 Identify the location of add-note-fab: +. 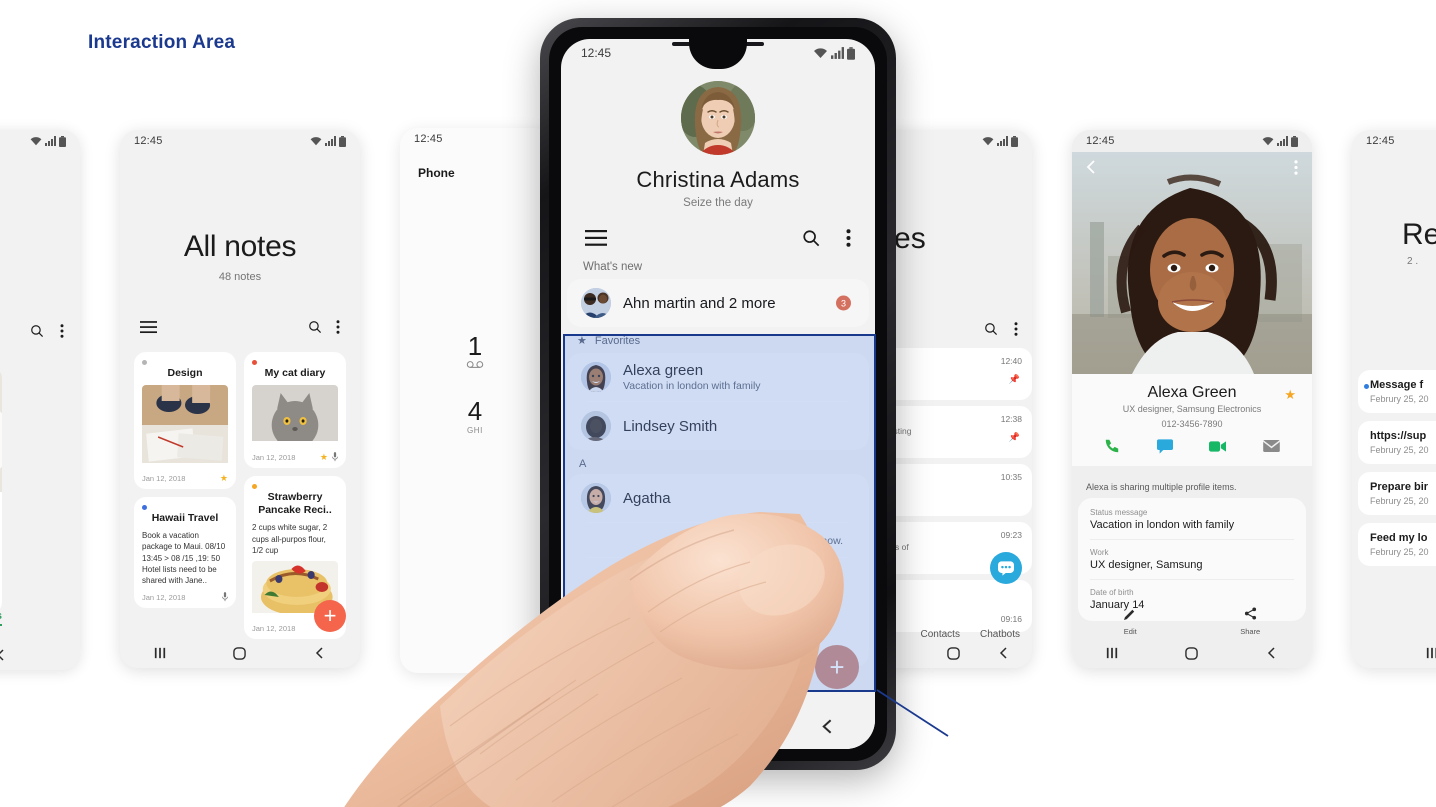
(330, 616).